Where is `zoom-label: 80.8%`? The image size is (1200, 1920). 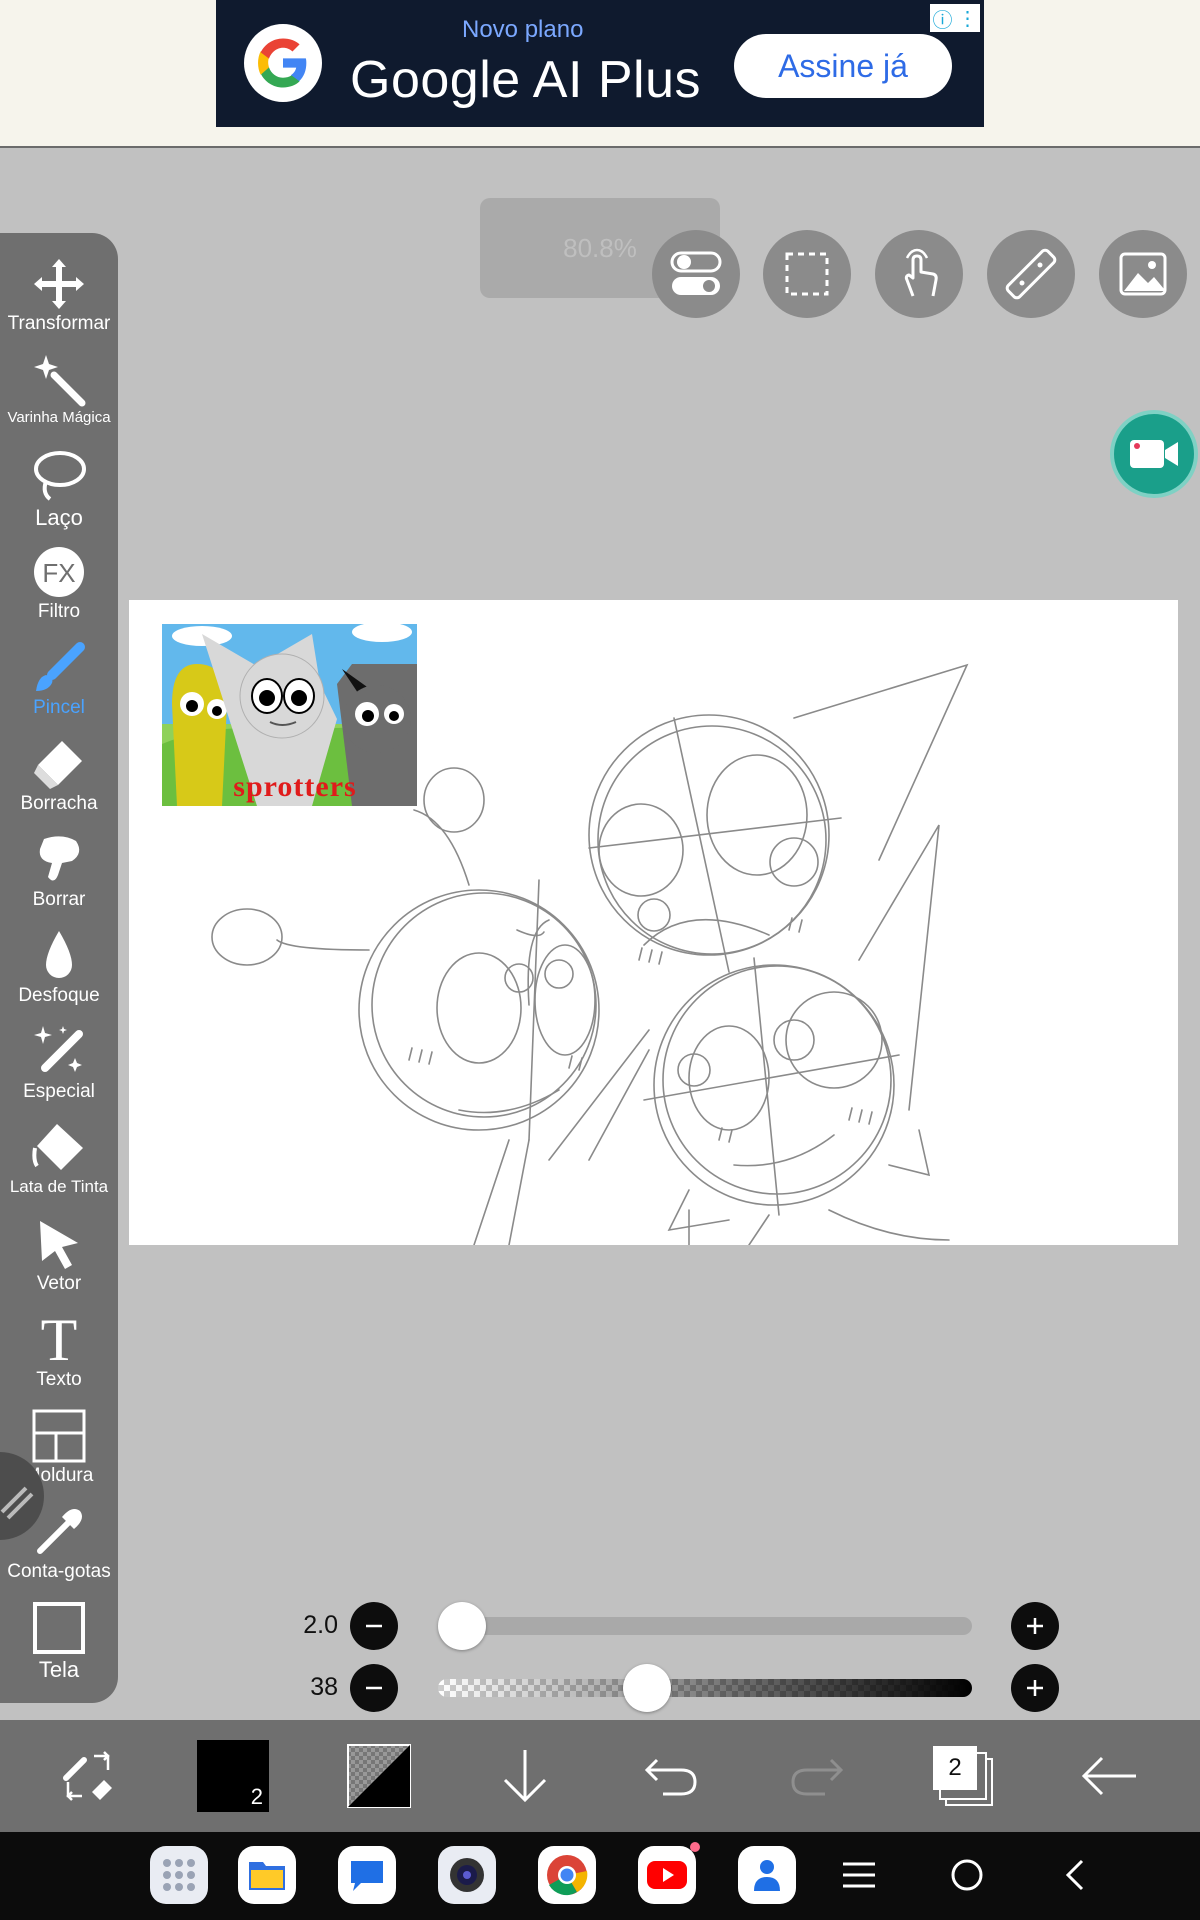
zoom-label: 80.8% is located at coordinates (600, 247).